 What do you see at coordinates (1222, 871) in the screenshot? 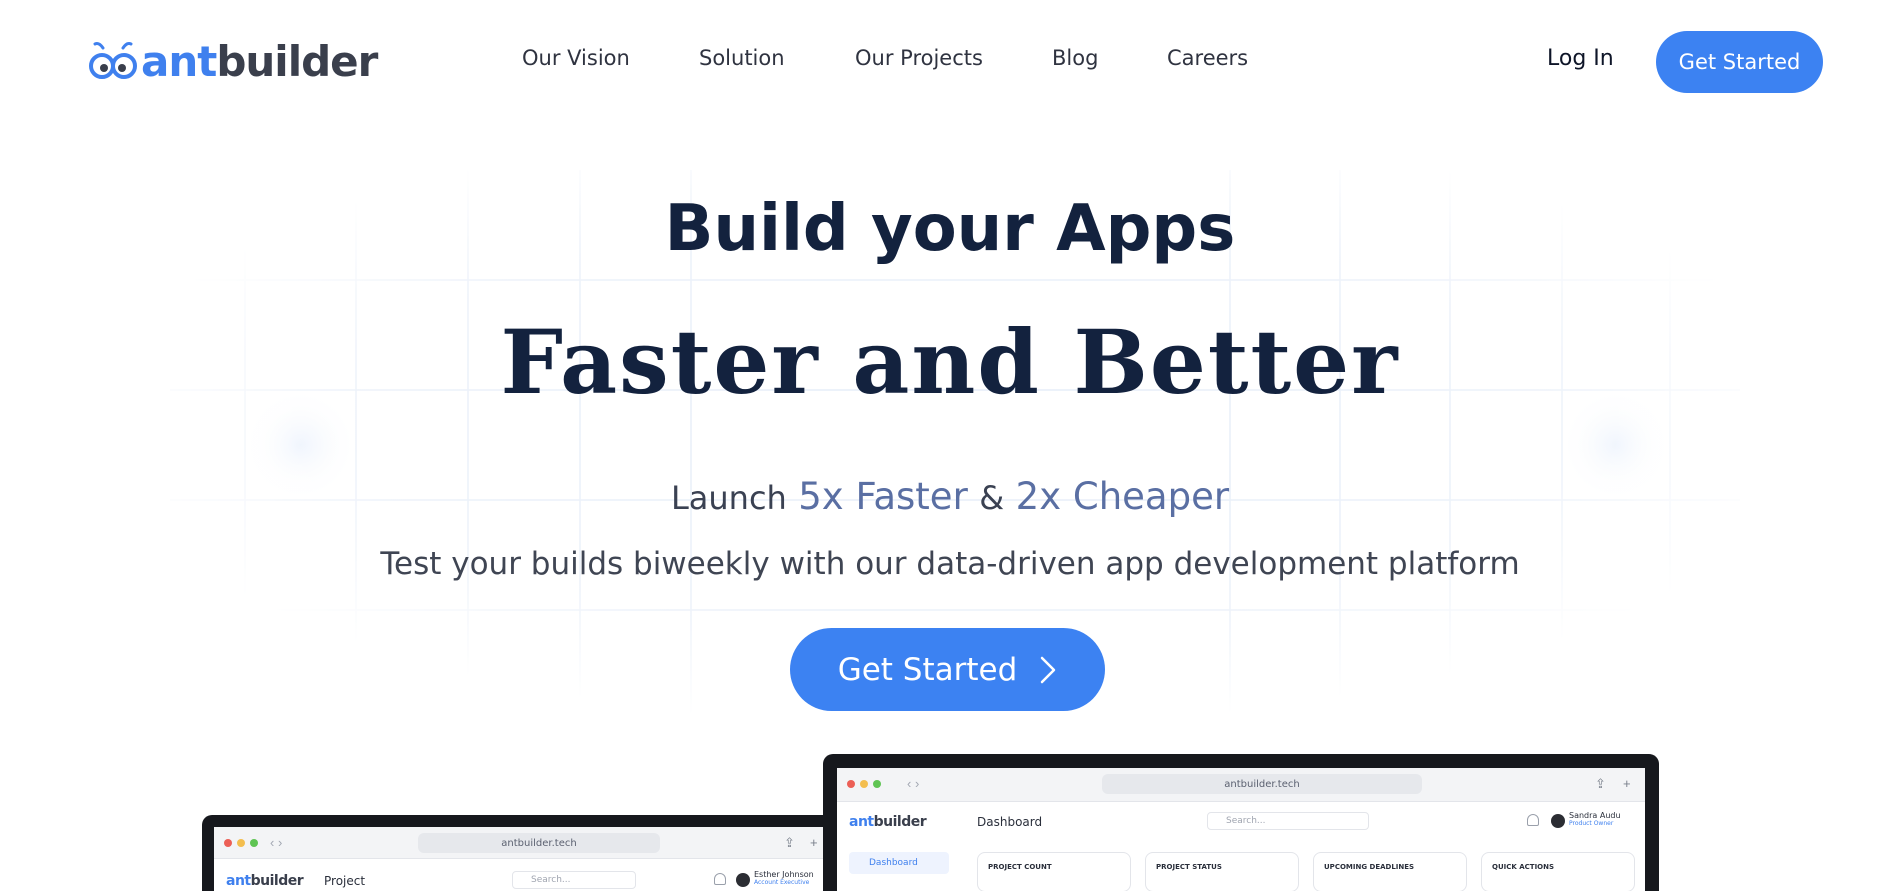
I see `card-project-status: PROJECT STATUS` at bounding box center [1222, 871].